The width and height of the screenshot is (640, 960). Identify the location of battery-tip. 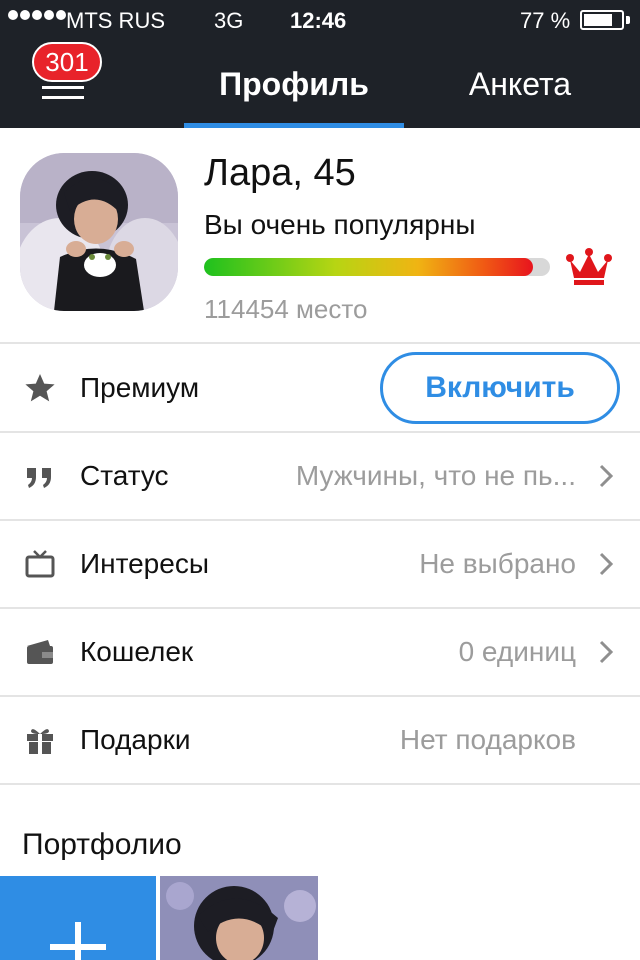
(628, 20).